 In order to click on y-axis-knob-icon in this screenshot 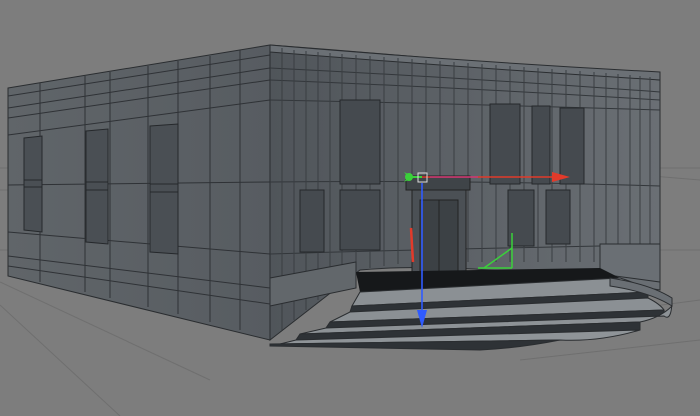, I will do `click(409, 177)`.